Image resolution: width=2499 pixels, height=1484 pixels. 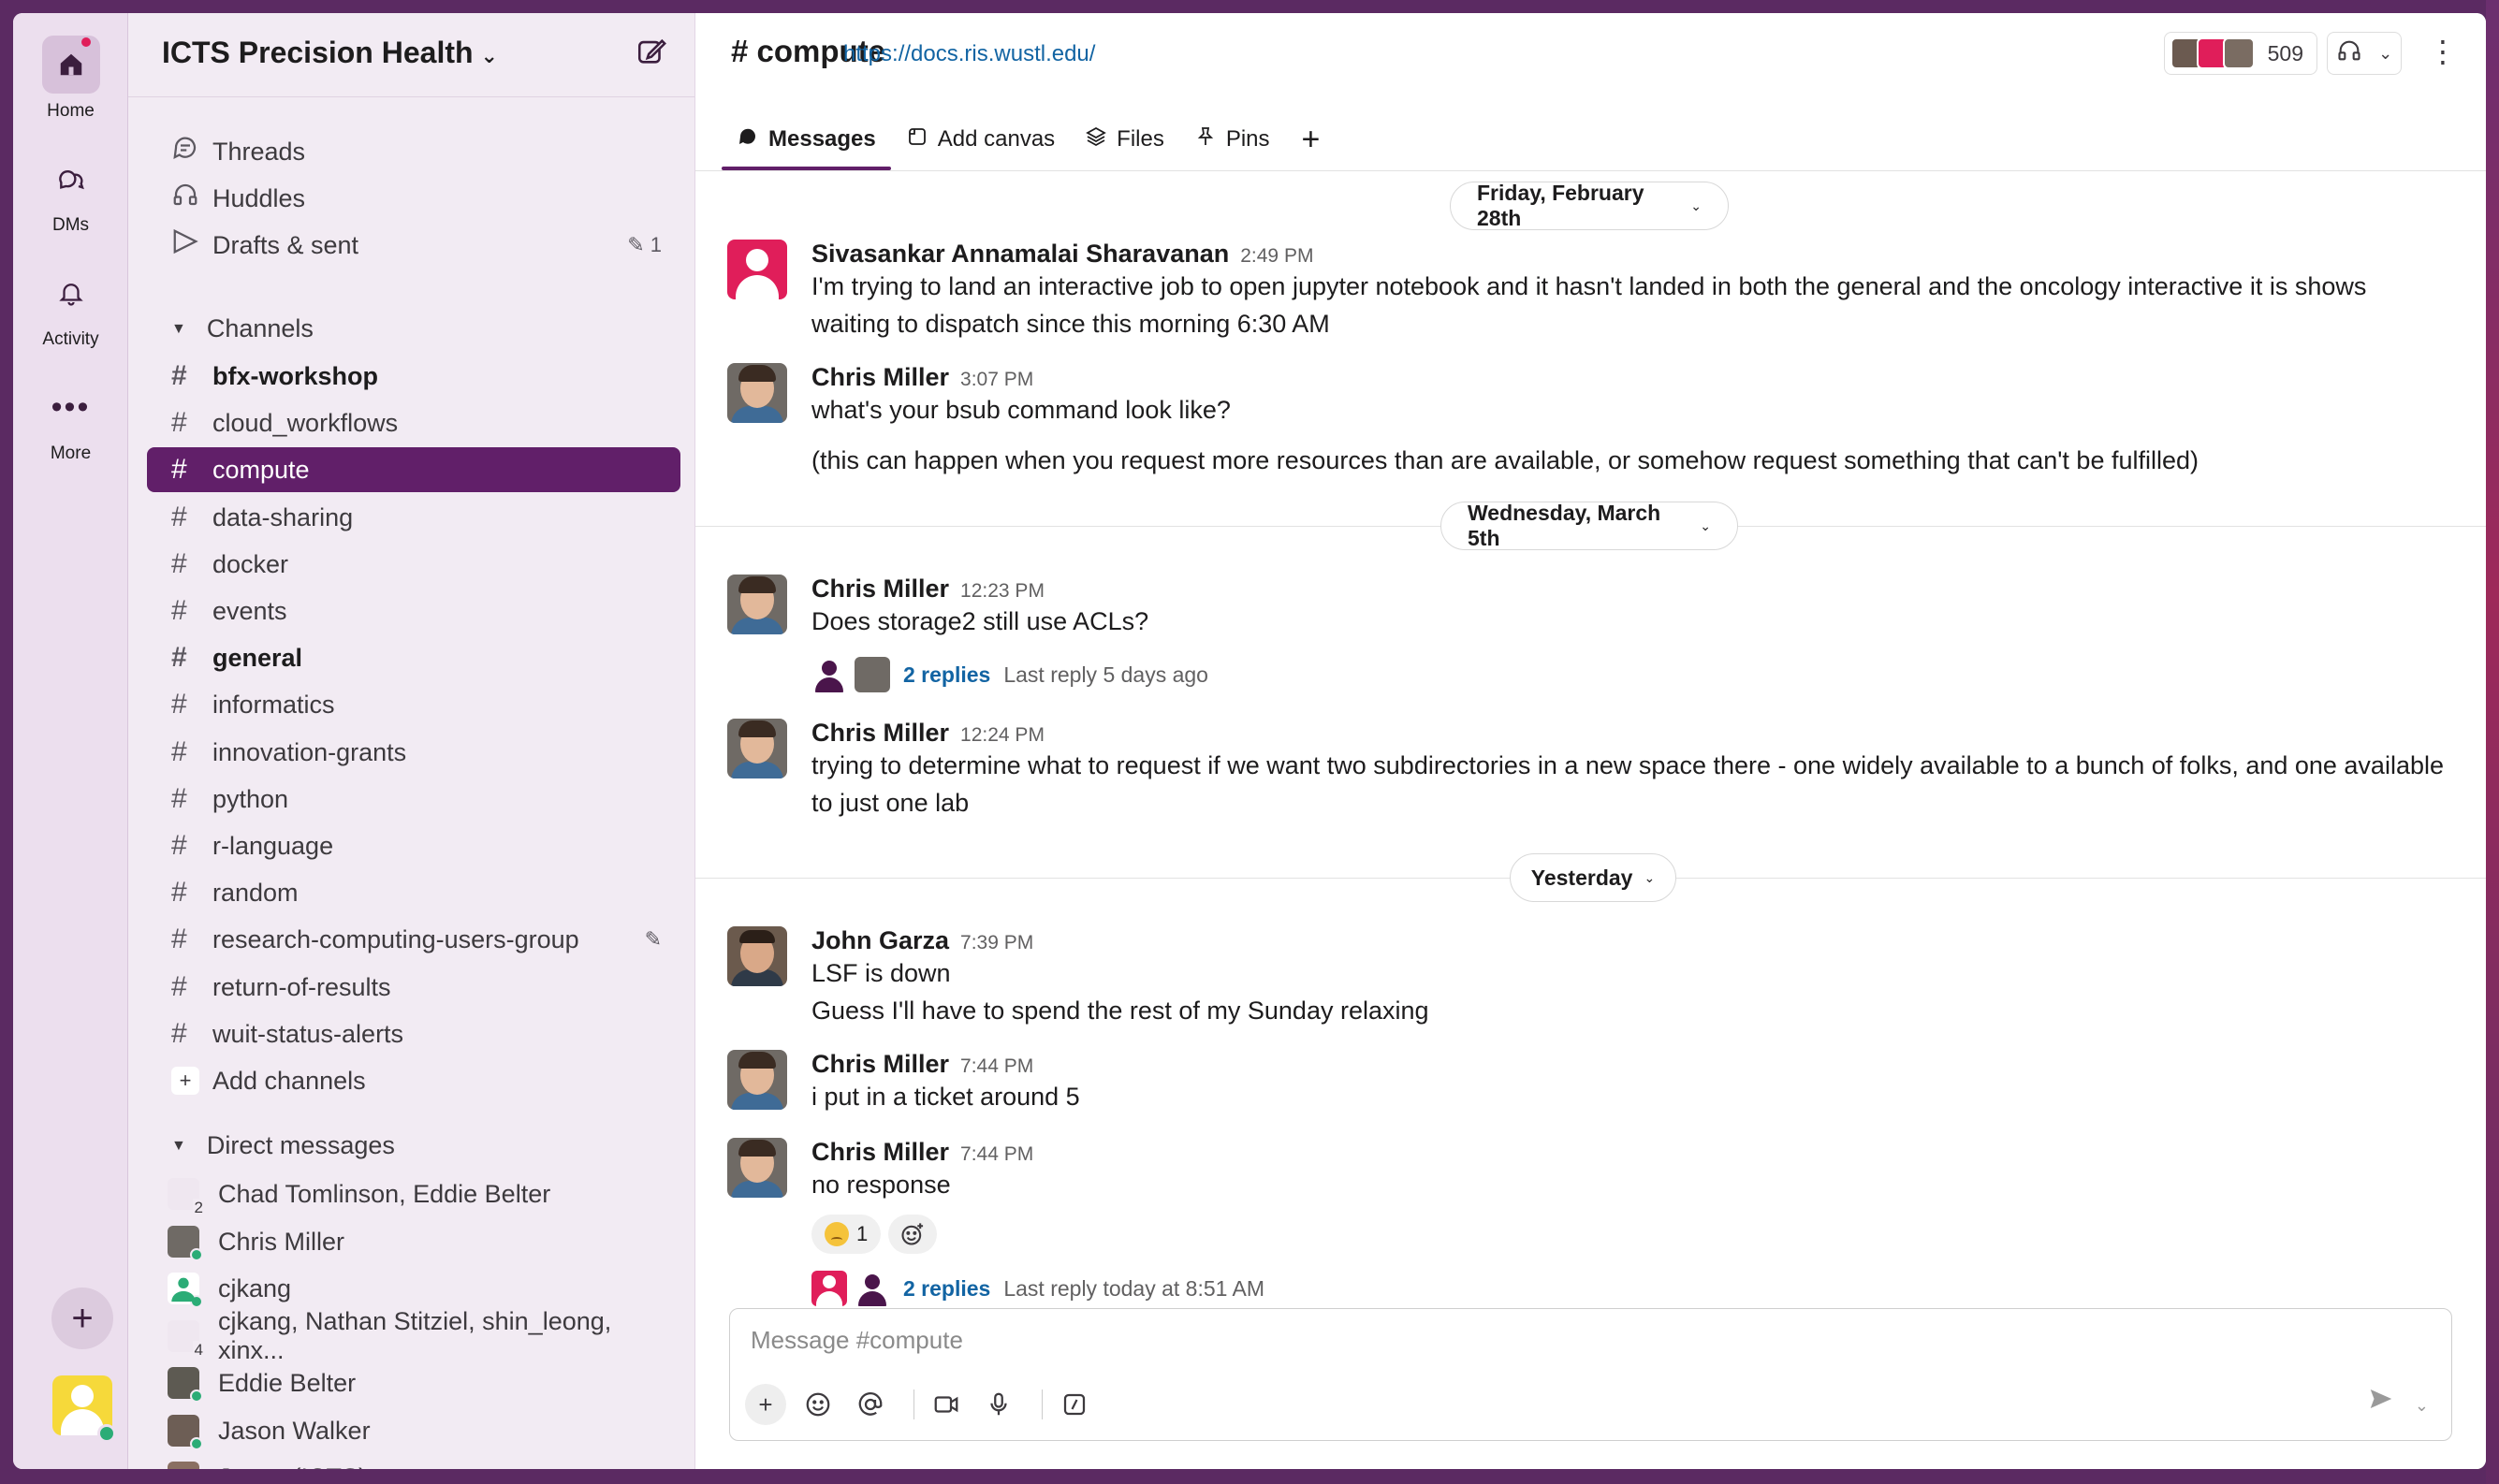 I want to click on send-button, so click(x=2381, y=1402).